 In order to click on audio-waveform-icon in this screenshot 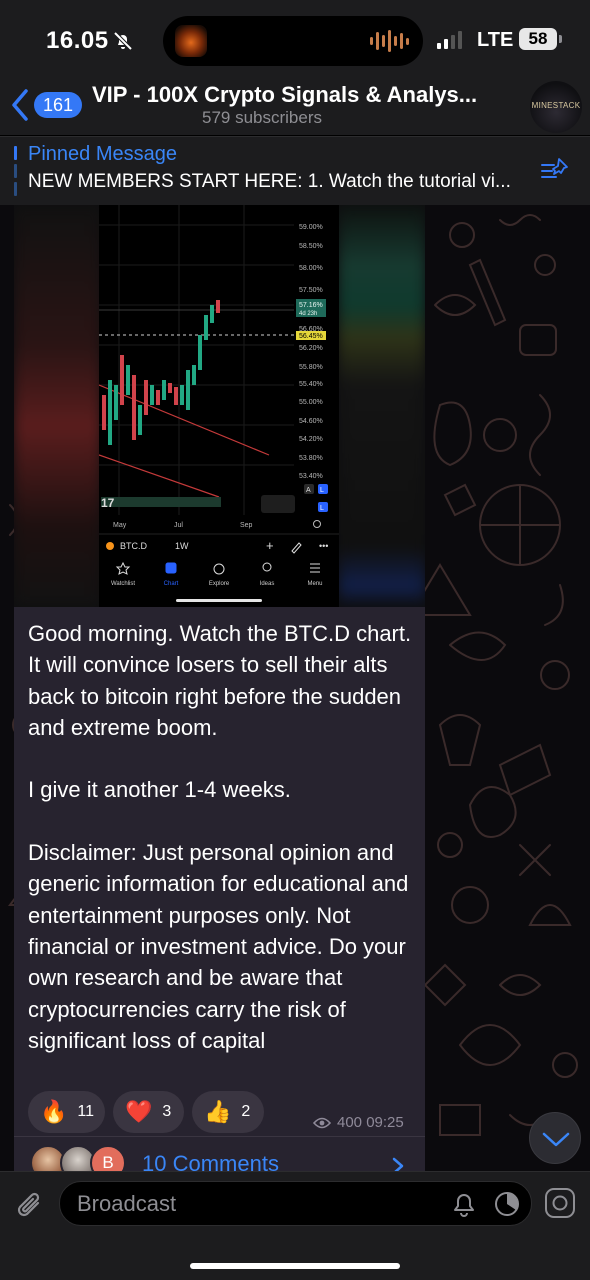, I will do `click(389, 41)`.